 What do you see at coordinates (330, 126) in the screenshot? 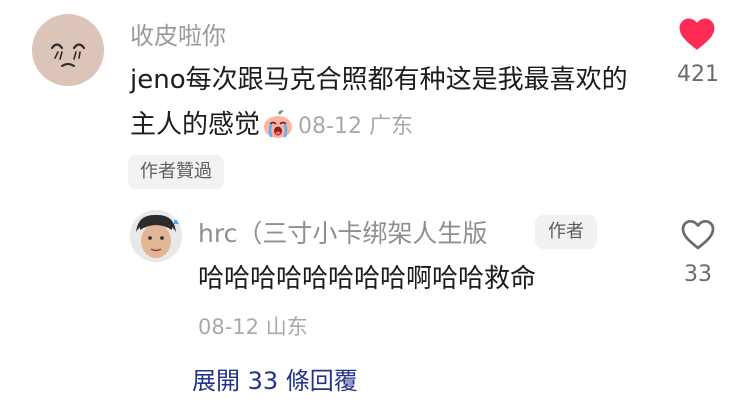
I see `comment-date: 08-12` at bounding box center [330, 126].